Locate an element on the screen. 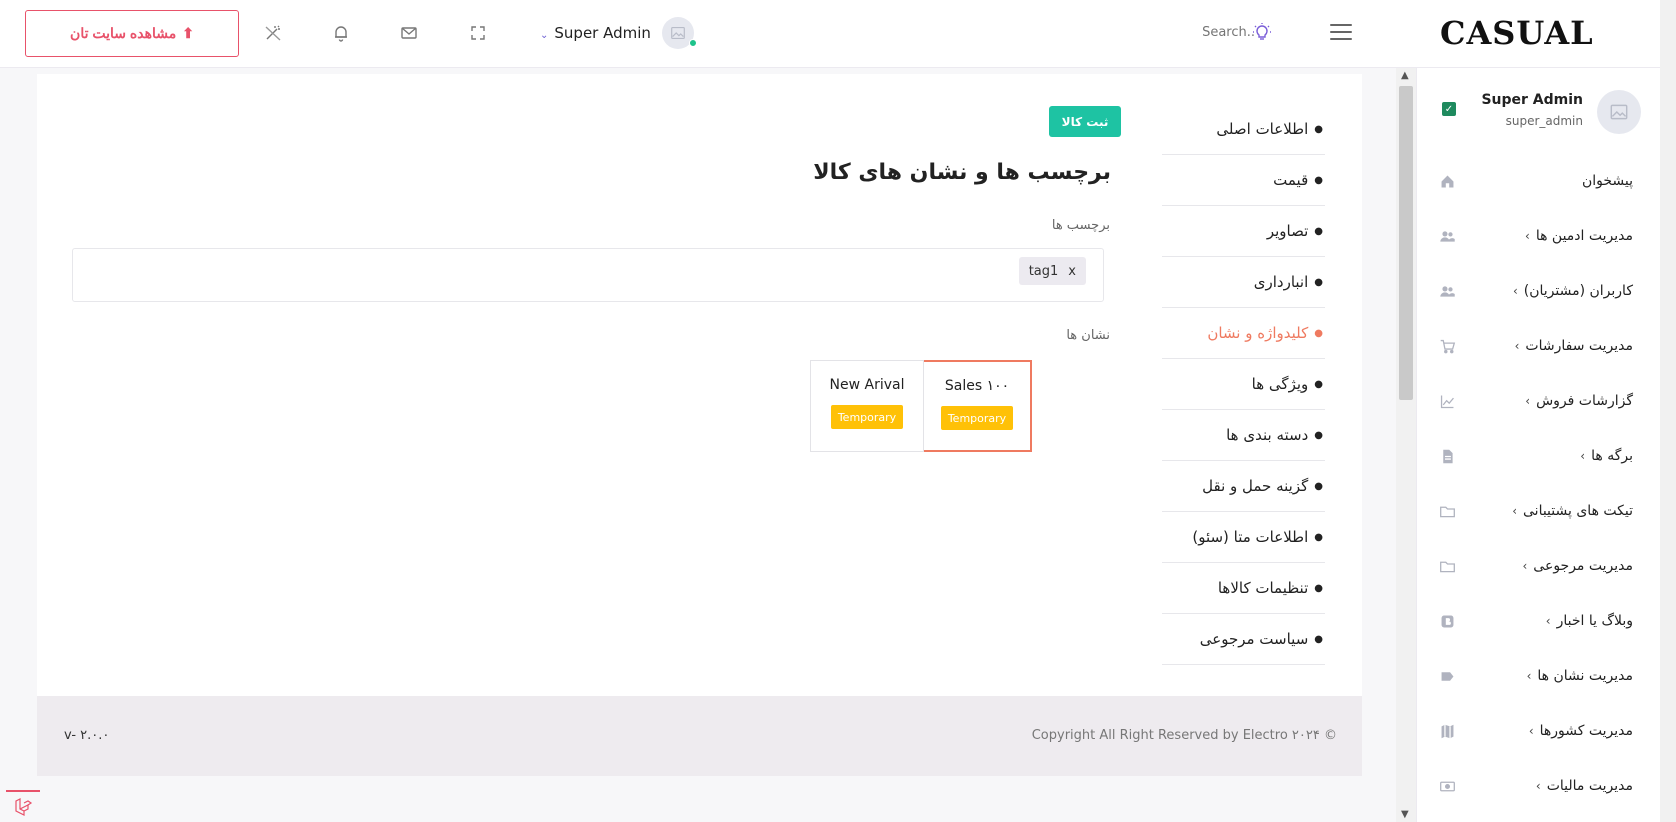  visit-site-label: مشاهده سایت تان is located at coordinates (123, 33).